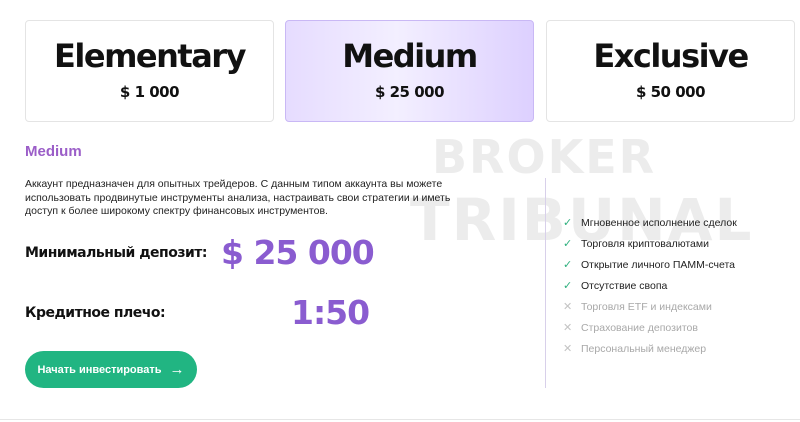  What do you see at coordinates (95, 313) in the screenshot?
I see `leverage-label: Кредитное плечо:` at bounding box center [95, 313].